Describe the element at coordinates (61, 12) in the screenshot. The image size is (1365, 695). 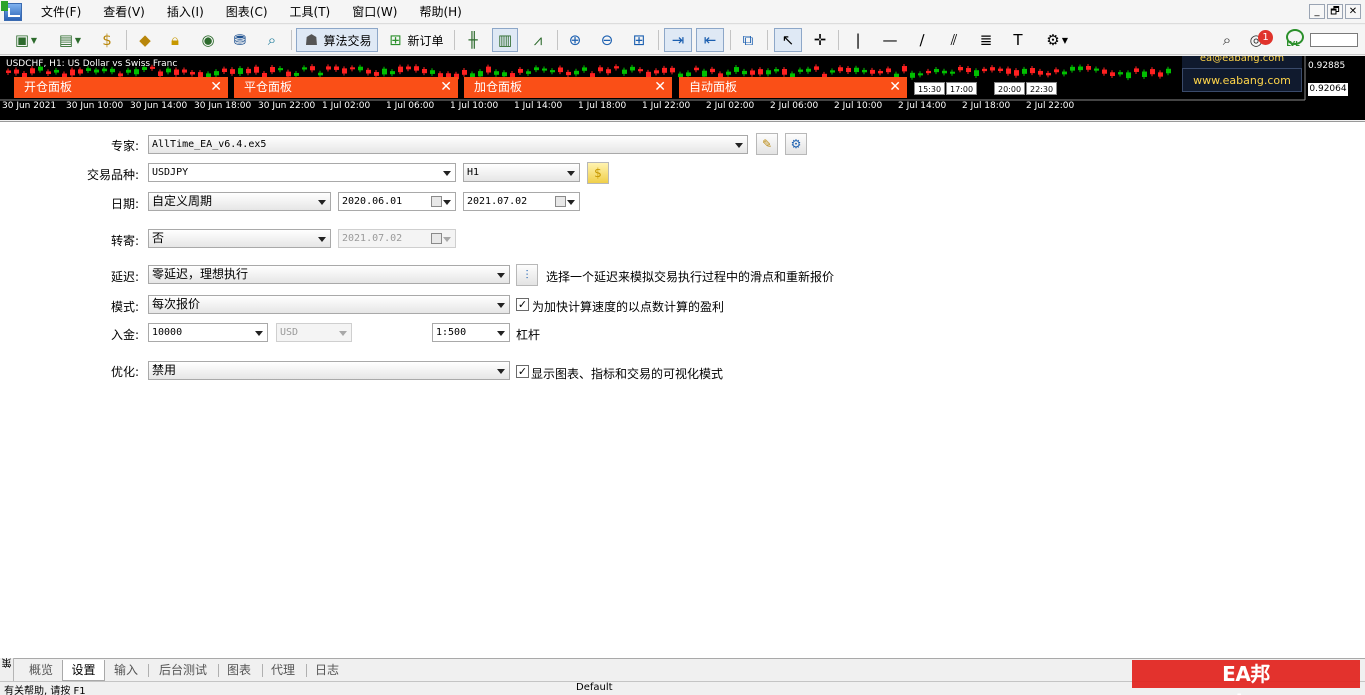
I see `menu-file: 文件(F)` at that location.